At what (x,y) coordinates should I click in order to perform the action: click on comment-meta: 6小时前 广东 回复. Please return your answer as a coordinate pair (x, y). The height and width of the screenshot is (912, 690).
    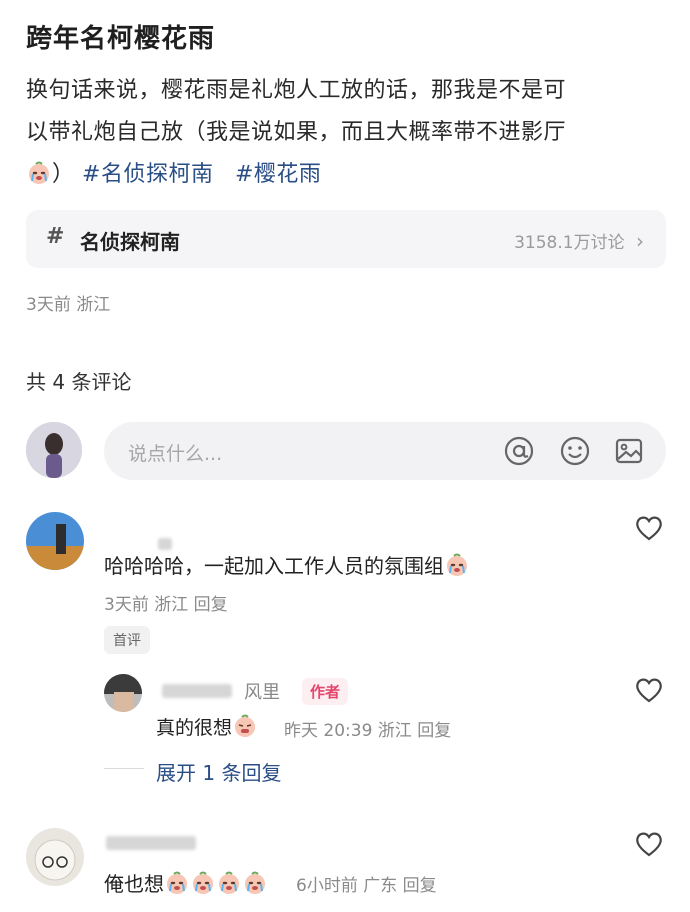
    Looking at the image, I should click on (366, 883).